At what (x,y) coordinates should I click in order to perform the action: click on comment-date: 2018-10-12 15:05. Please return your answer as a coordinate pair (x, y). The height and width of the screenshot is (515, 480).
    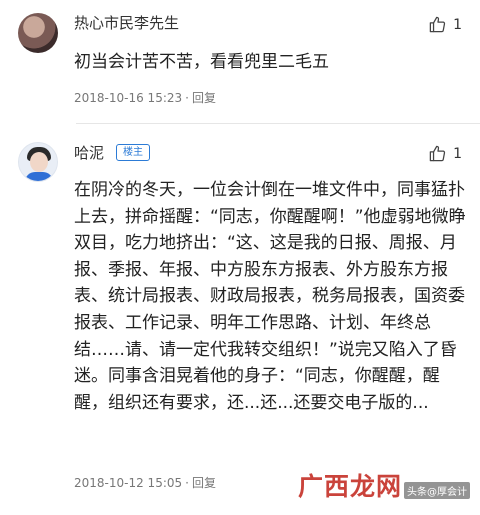
    Looking at the image, I should click on (128, 483).